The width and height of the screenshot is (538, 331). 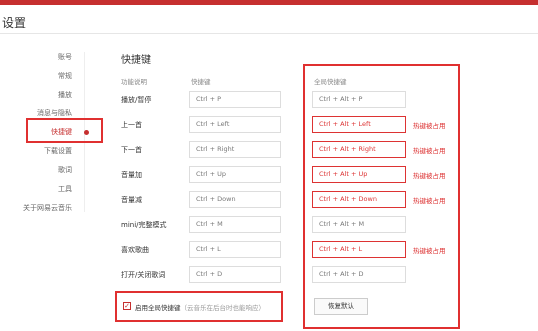 I want to click on local-shortcut-previous: Ctrl + Left, so click(x=235, y=124).